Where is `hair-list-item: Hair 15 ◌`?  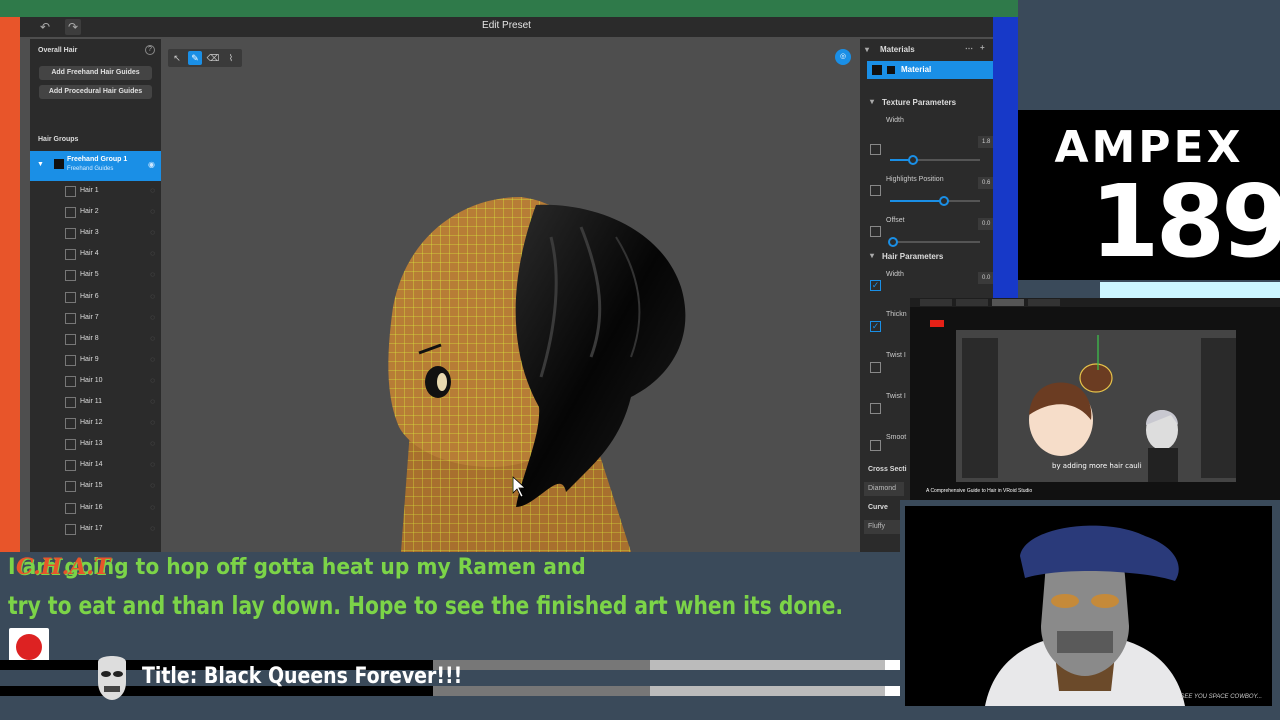
hair-list-item: Hair 15 ◌ is located at coordinates (111, 487).